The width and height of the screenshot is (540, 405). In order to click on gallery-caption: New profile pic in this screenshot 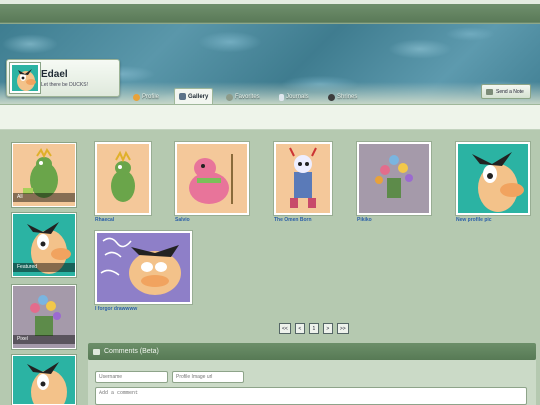, I will do `click(474, 220)`.